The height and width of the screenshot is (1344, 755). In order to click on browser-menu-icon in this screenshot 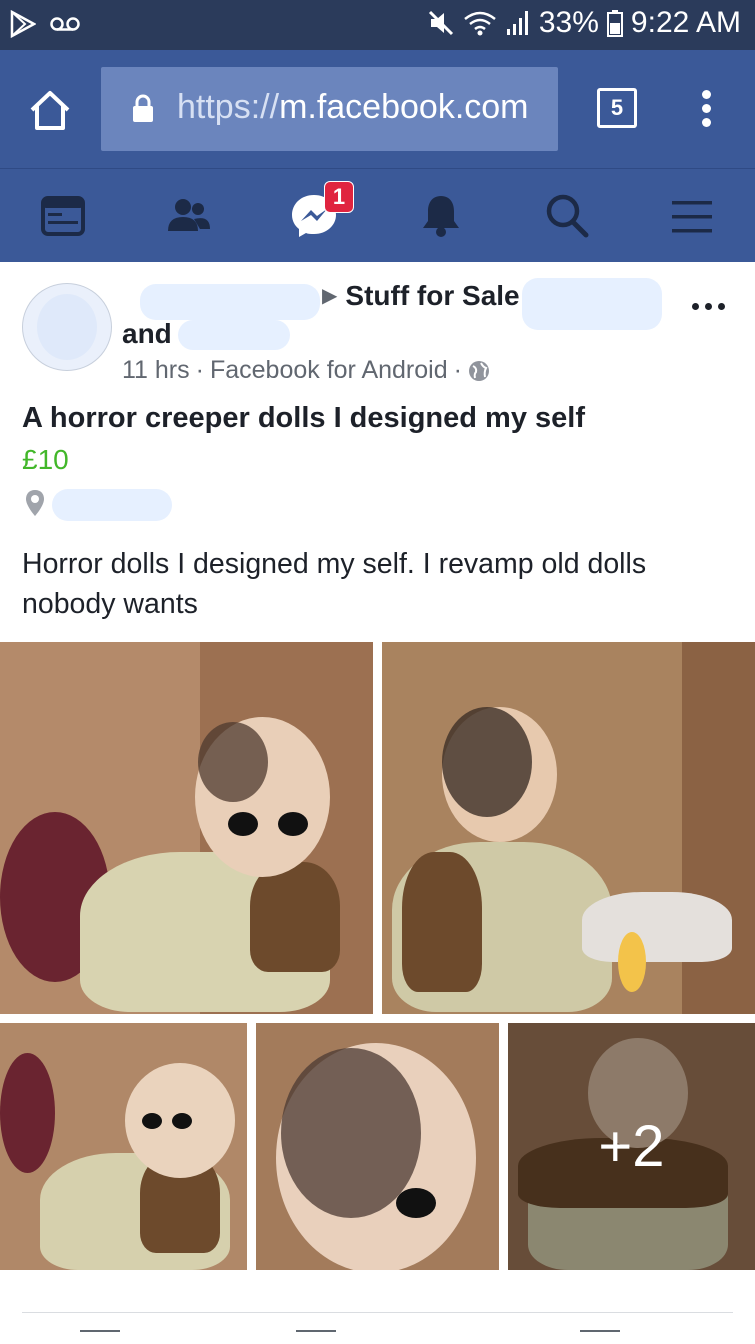, I will do `click(706, 110)`.